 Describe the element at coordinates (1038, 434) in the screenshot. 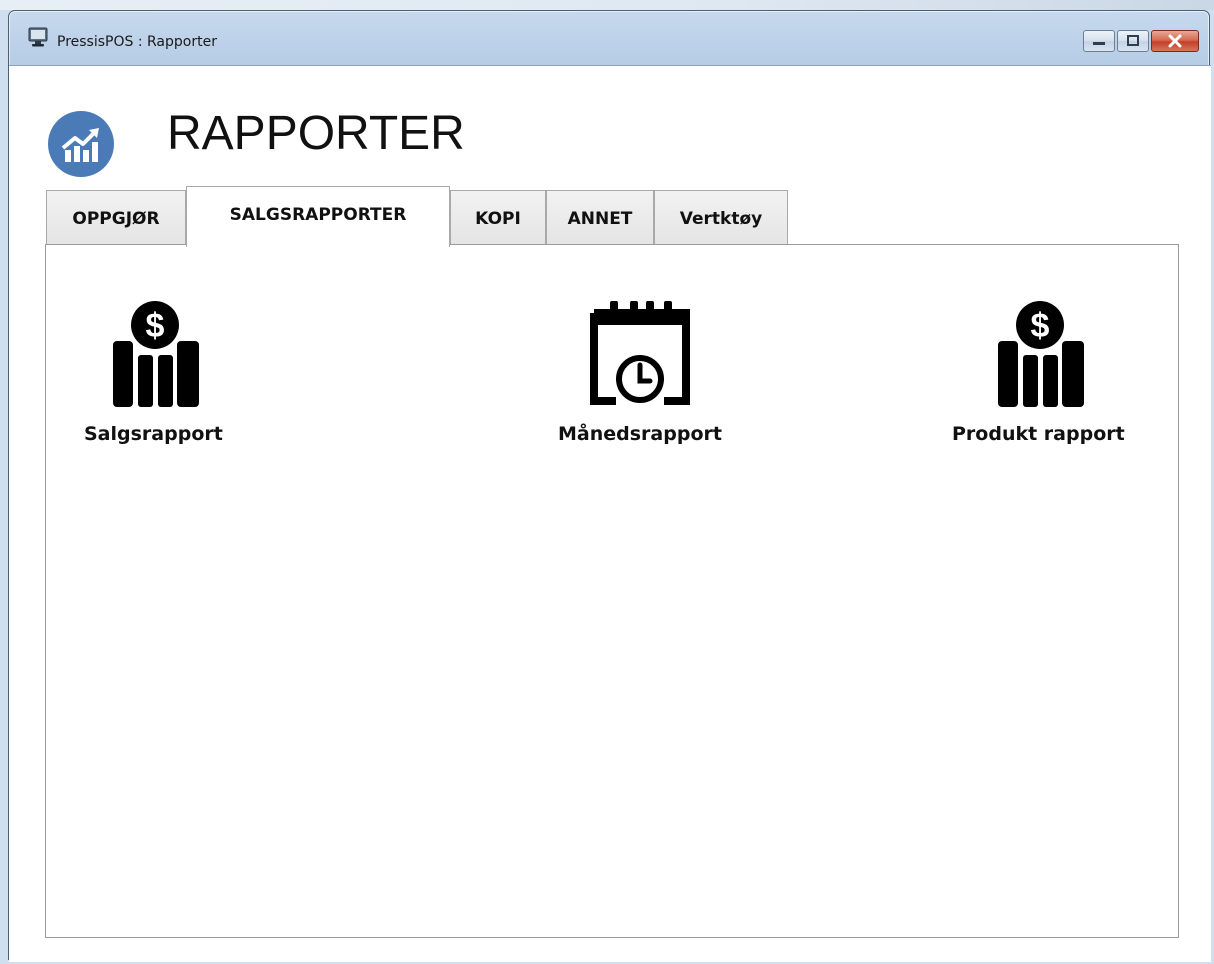

I see `produkt-rapport-label: Produkt rapport` at that location.